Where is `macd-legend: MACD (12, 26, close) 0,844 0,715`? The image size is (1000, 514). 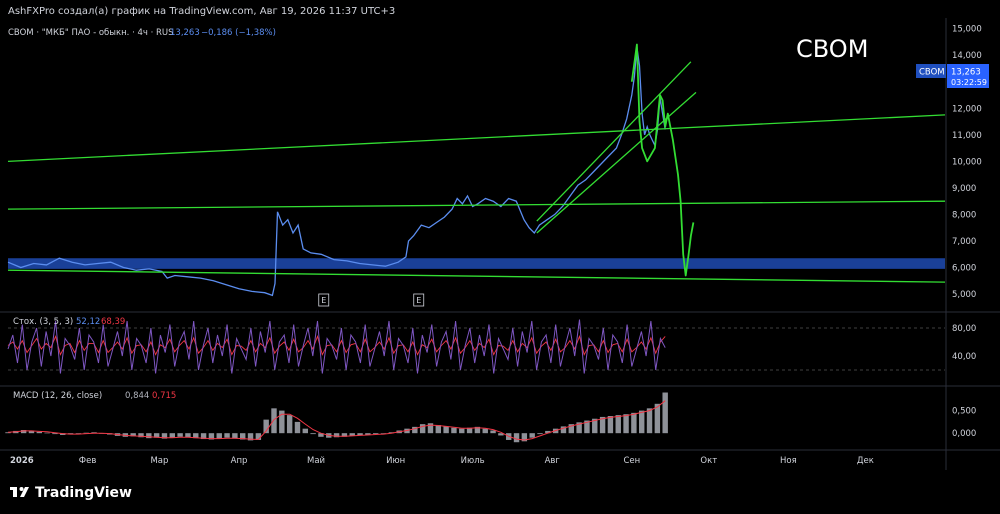 macd-legend: MACD (12, 26, close) 0,844 0,715 is located at coordinates (94, 396).